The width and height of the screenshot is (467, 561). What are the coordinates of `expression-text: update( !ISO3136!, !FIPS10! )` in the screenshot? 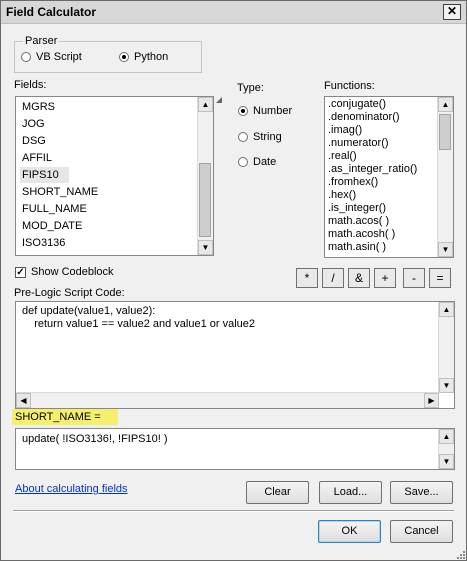 It's located at (95, 439).